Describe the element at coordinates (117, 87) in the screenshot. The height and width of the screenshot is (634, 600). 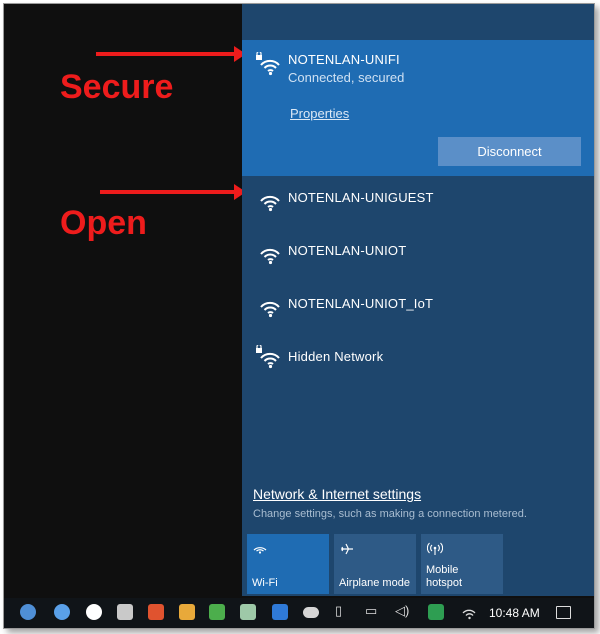
I see `secure-annotation: Secure` at that location.